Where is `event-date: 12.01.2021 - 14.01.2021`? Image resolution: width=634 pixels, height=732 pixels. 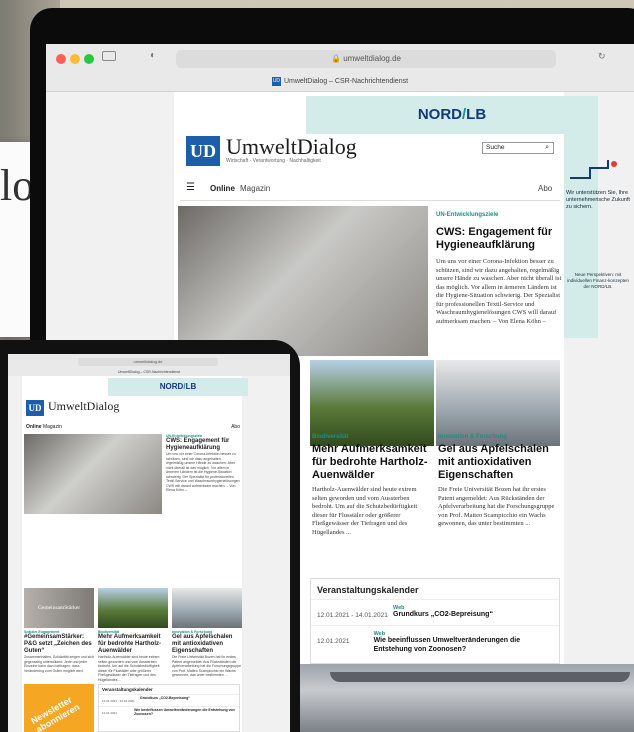
event-date: 12.01.2021 - 14.01.2021 is located at coordinates (352, 615).